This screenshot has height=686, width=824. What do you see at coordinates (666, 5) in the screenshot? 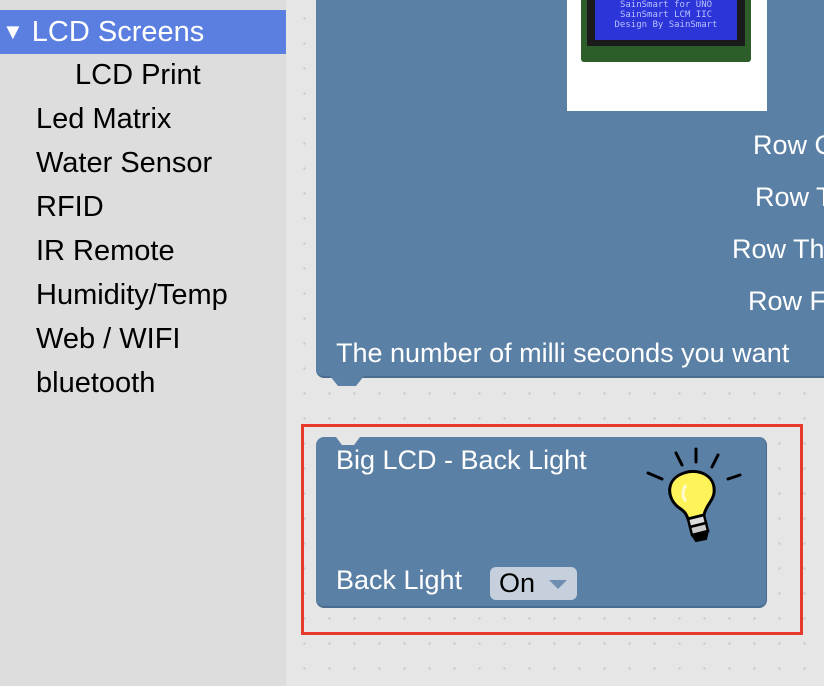
I see `lcd-screen-line: SainSmart for UNO` at bounding box center [666, 5].